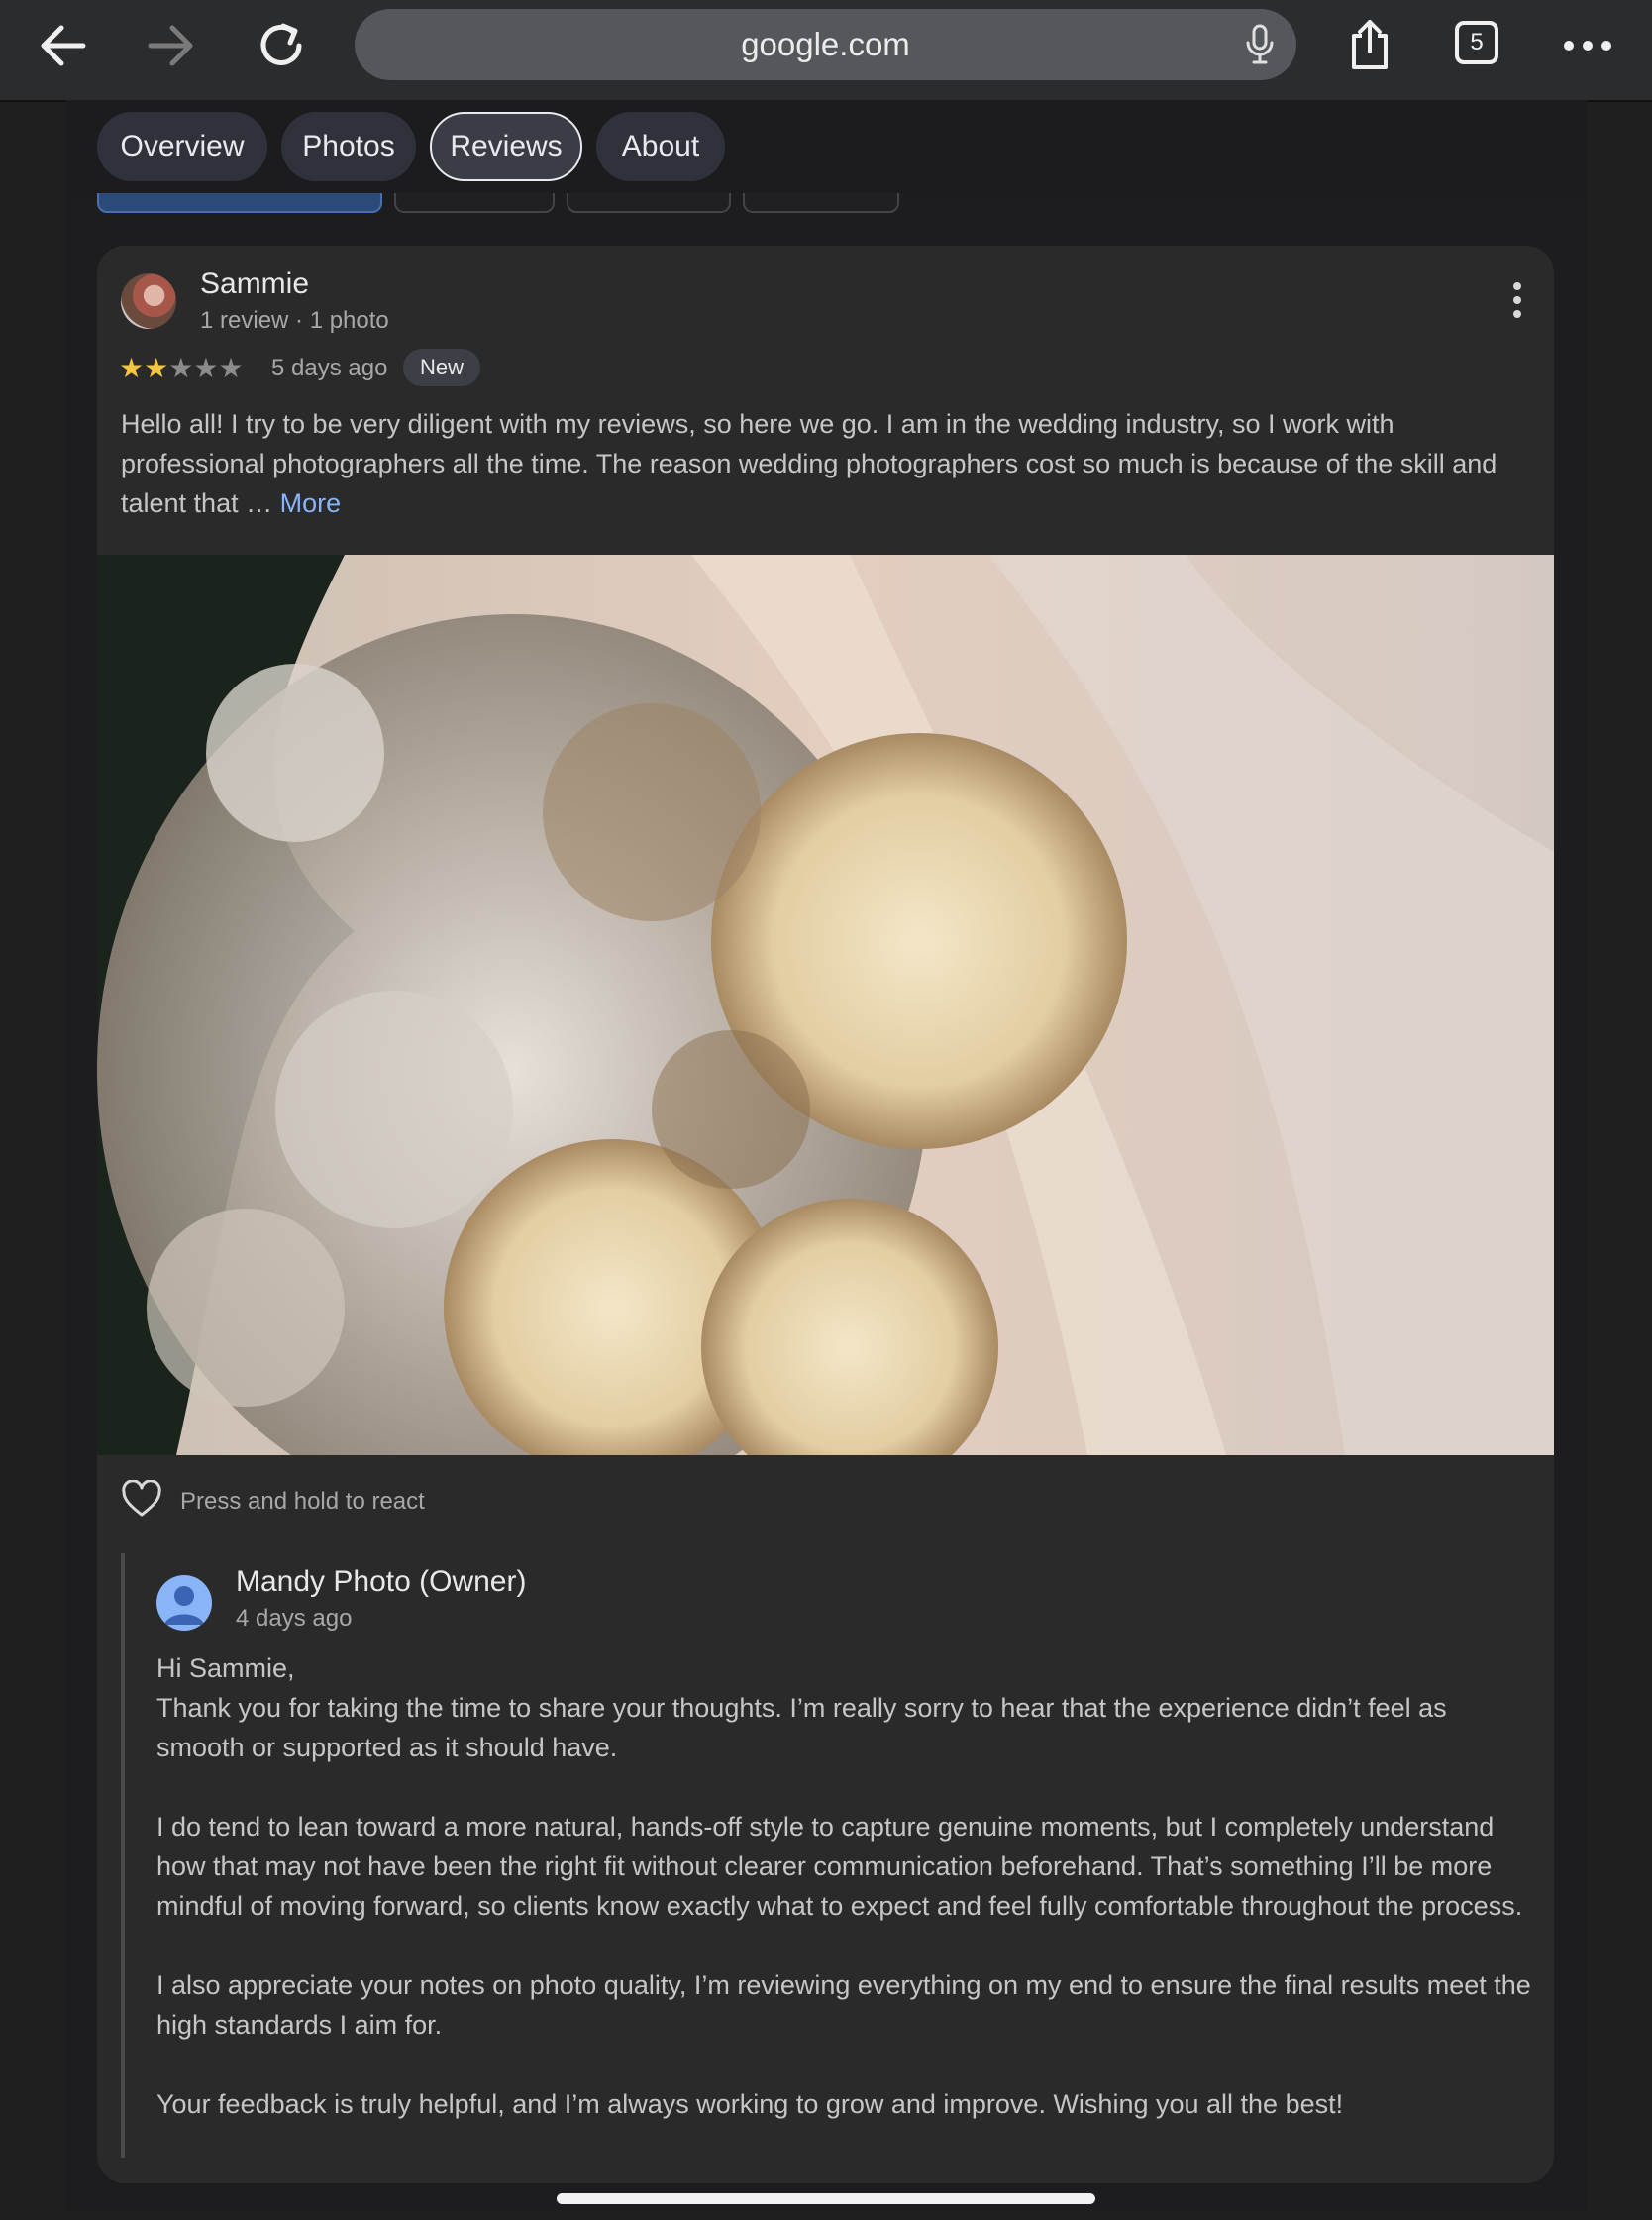 The height and width of the screenshot is (2220, 1652). I want to click on address-bar: google.com, so click(826, 44).